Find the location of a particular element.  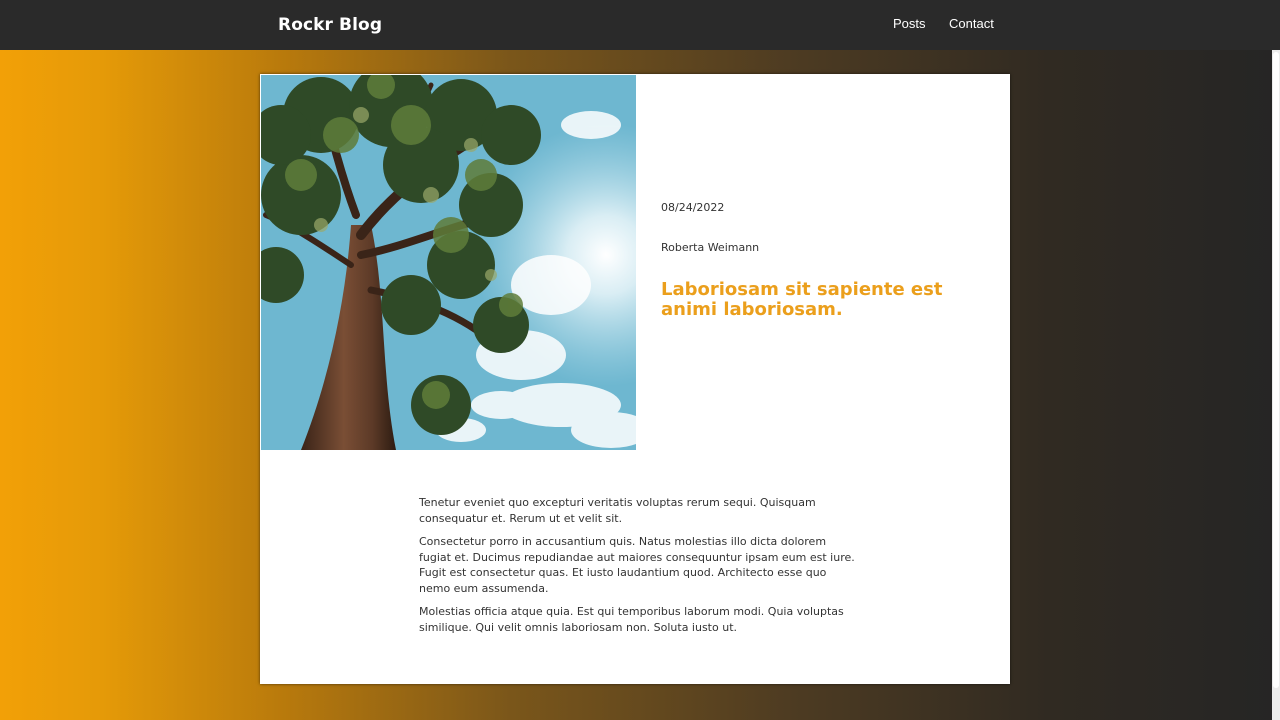

page-scrollbar is located at coordinates (1276, 385).